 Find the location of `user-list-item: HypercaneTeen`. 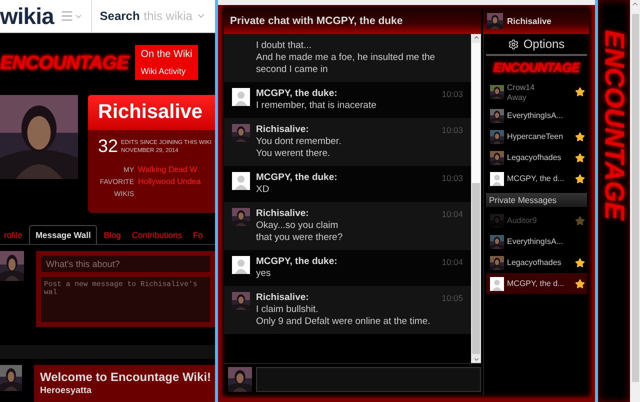

user-list-item: HypercaneTeen is located at coordinates (536, 136).